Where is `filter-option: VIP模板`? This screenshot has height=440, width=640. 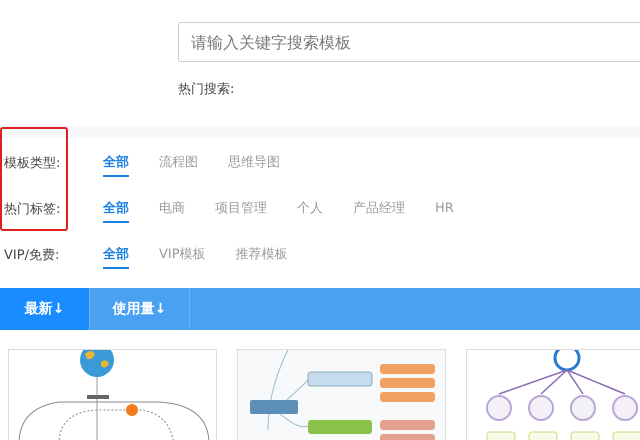
filter-option: VIP模板 is located at coordinates (182, 255).